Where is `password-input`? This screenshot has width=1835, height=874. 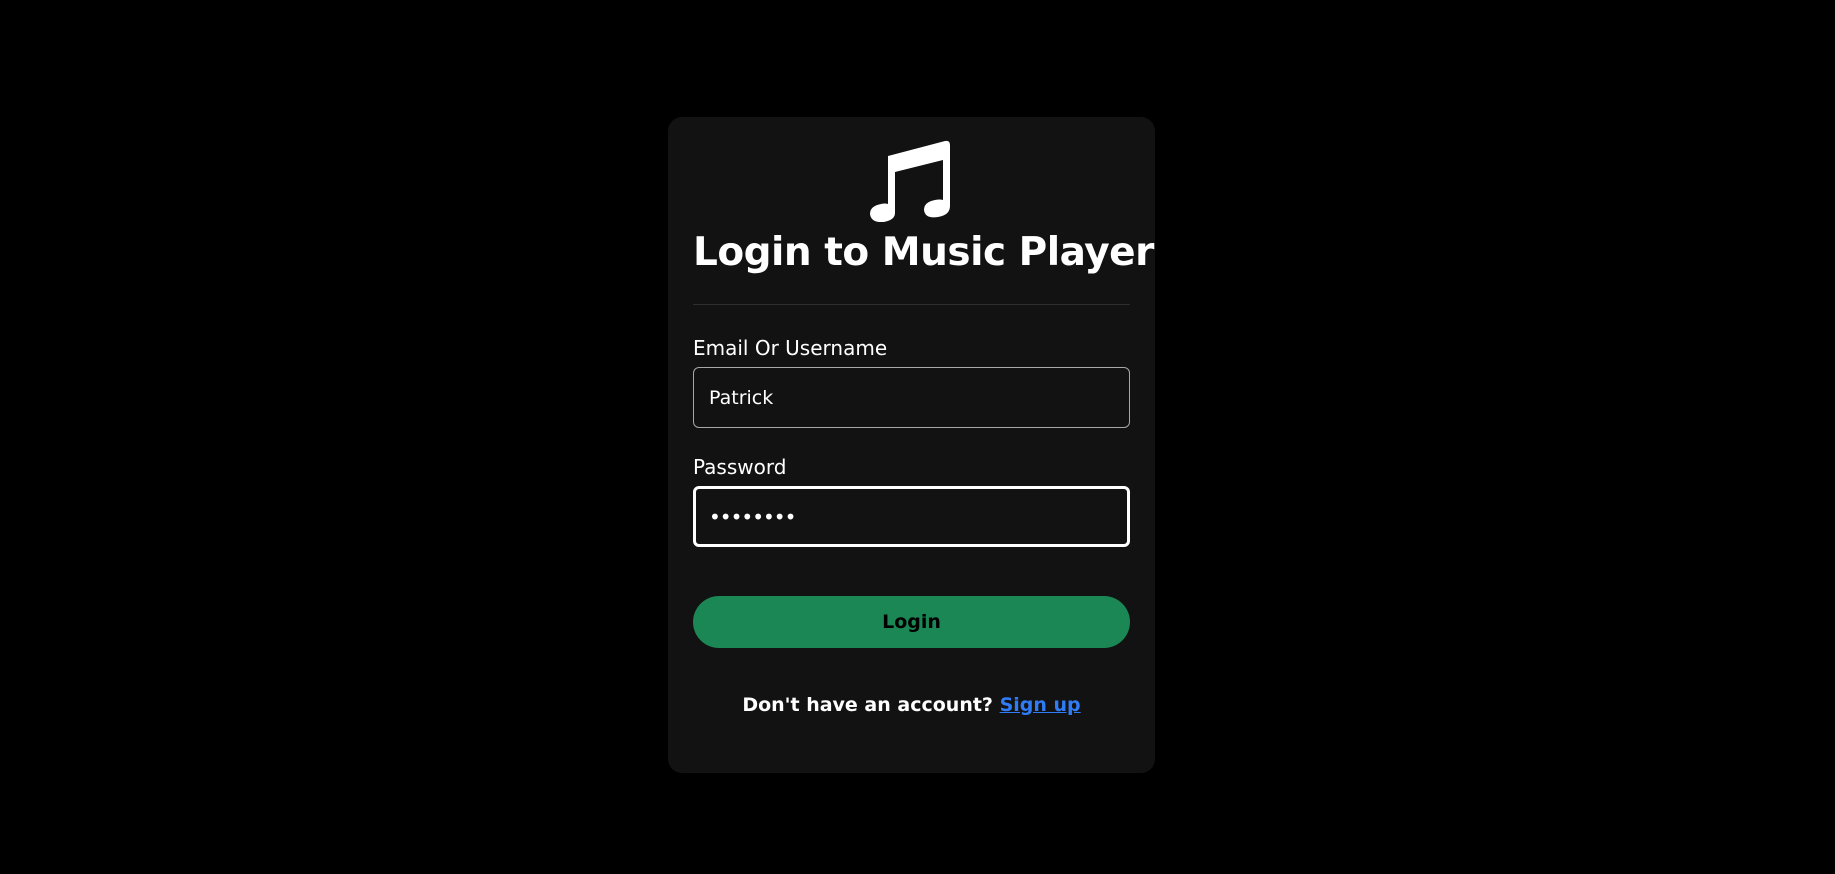
password-input is located at coordinates (911, 516).